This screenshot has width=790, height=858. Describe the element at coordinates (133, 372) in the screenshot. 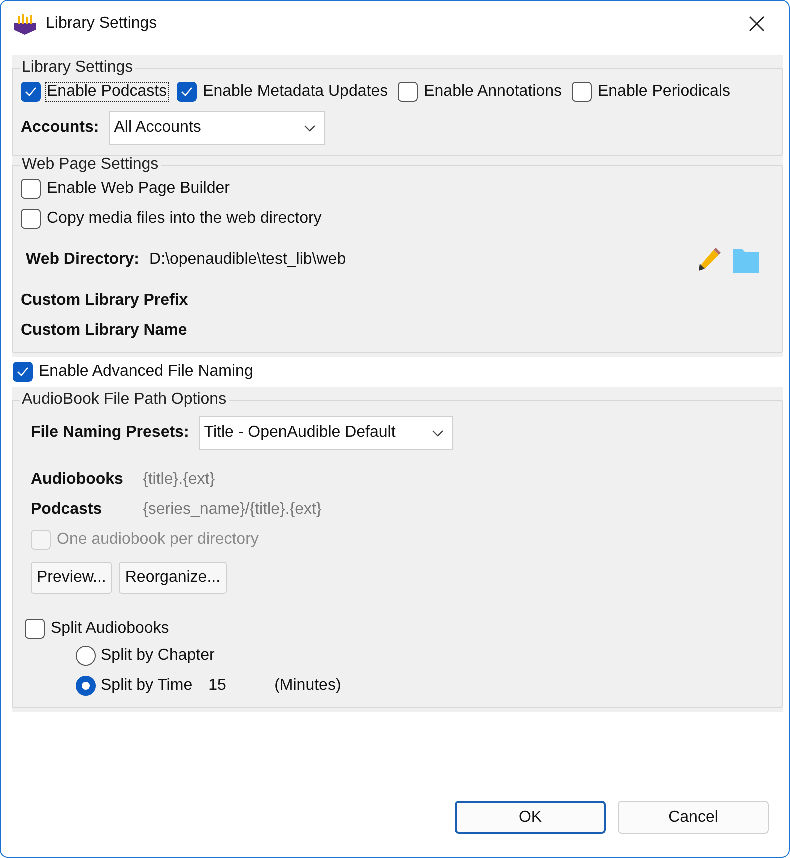

I see `checkbox: Enable Advanced File Naming` at that location.